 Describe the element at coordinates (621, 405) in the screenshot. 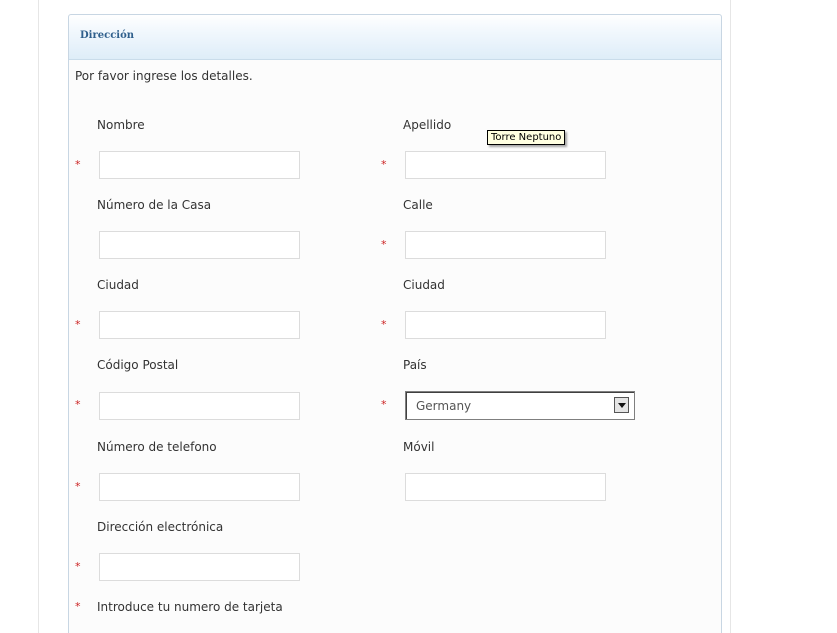

I see `chevron-down-icon` at that location.